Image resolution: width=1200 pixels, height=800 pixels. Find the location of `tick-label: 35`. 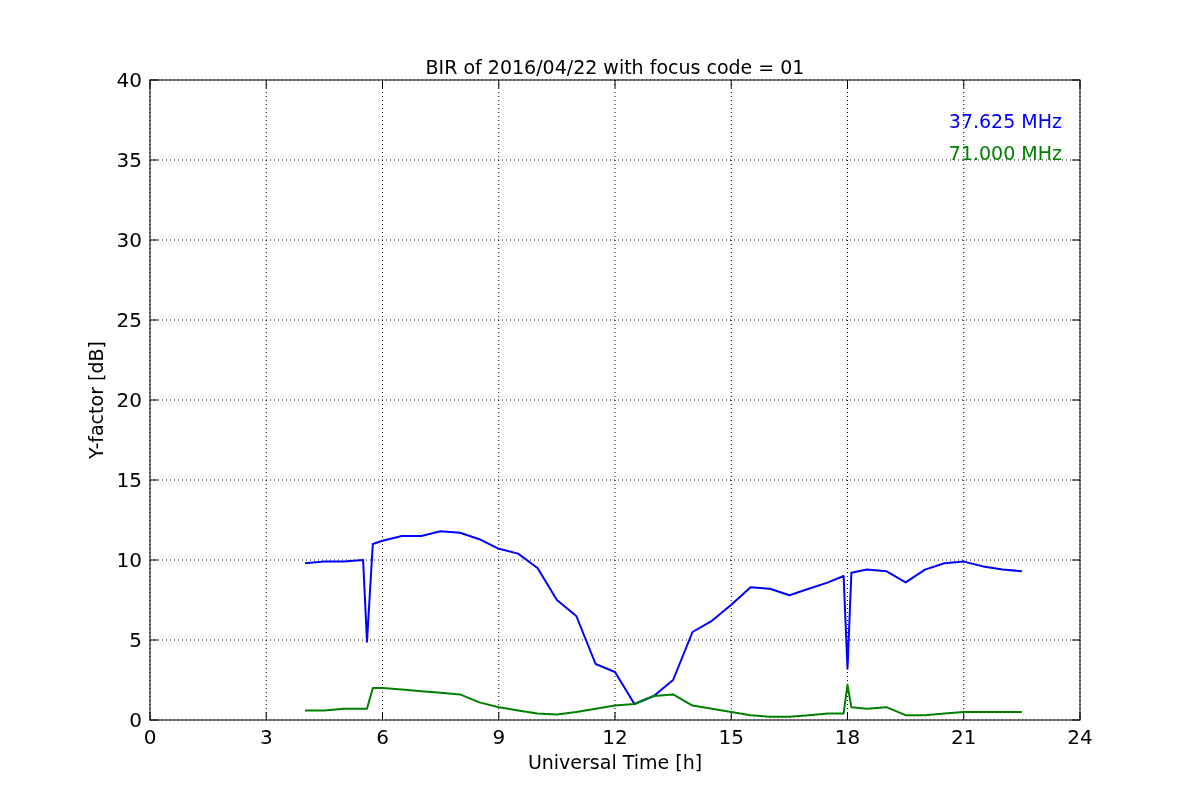

tick-label: 35 is located at coordinates (129, 160).